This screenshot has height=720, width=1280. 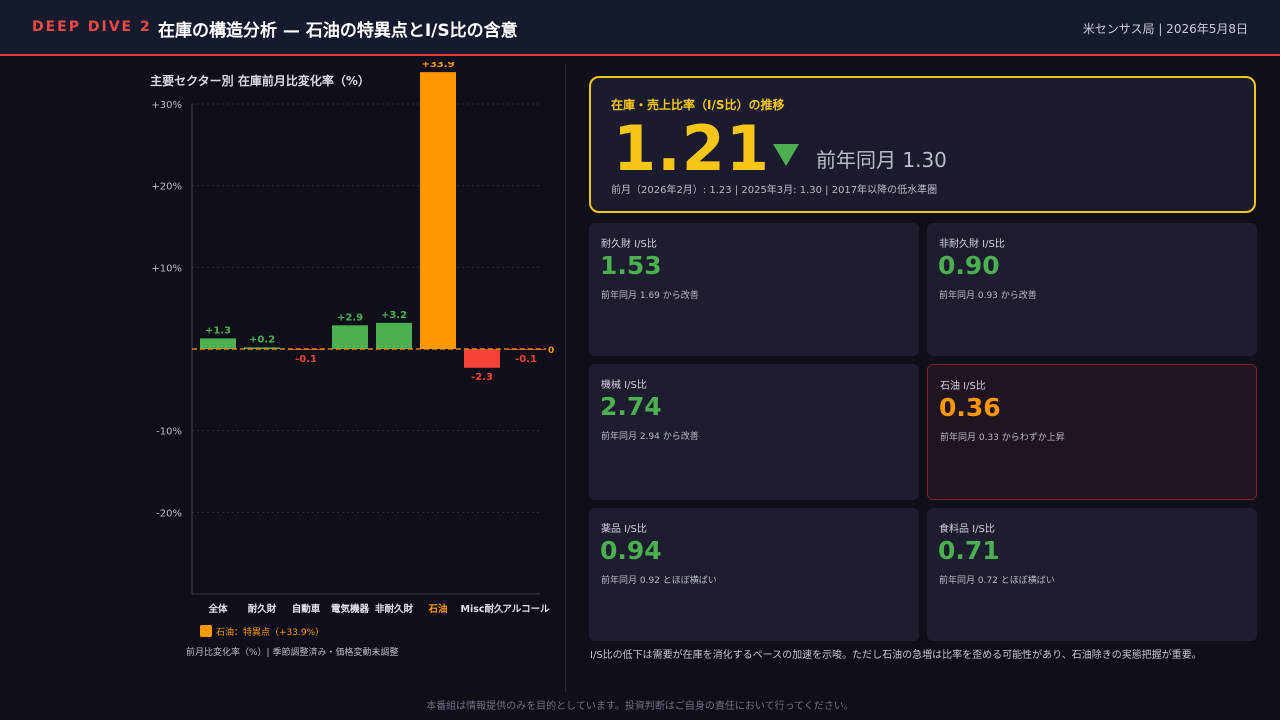 What do you see at coordinates (437, 66) in the screenshot?
I see `data-label: +33.9` at bounding box center [437, 66].